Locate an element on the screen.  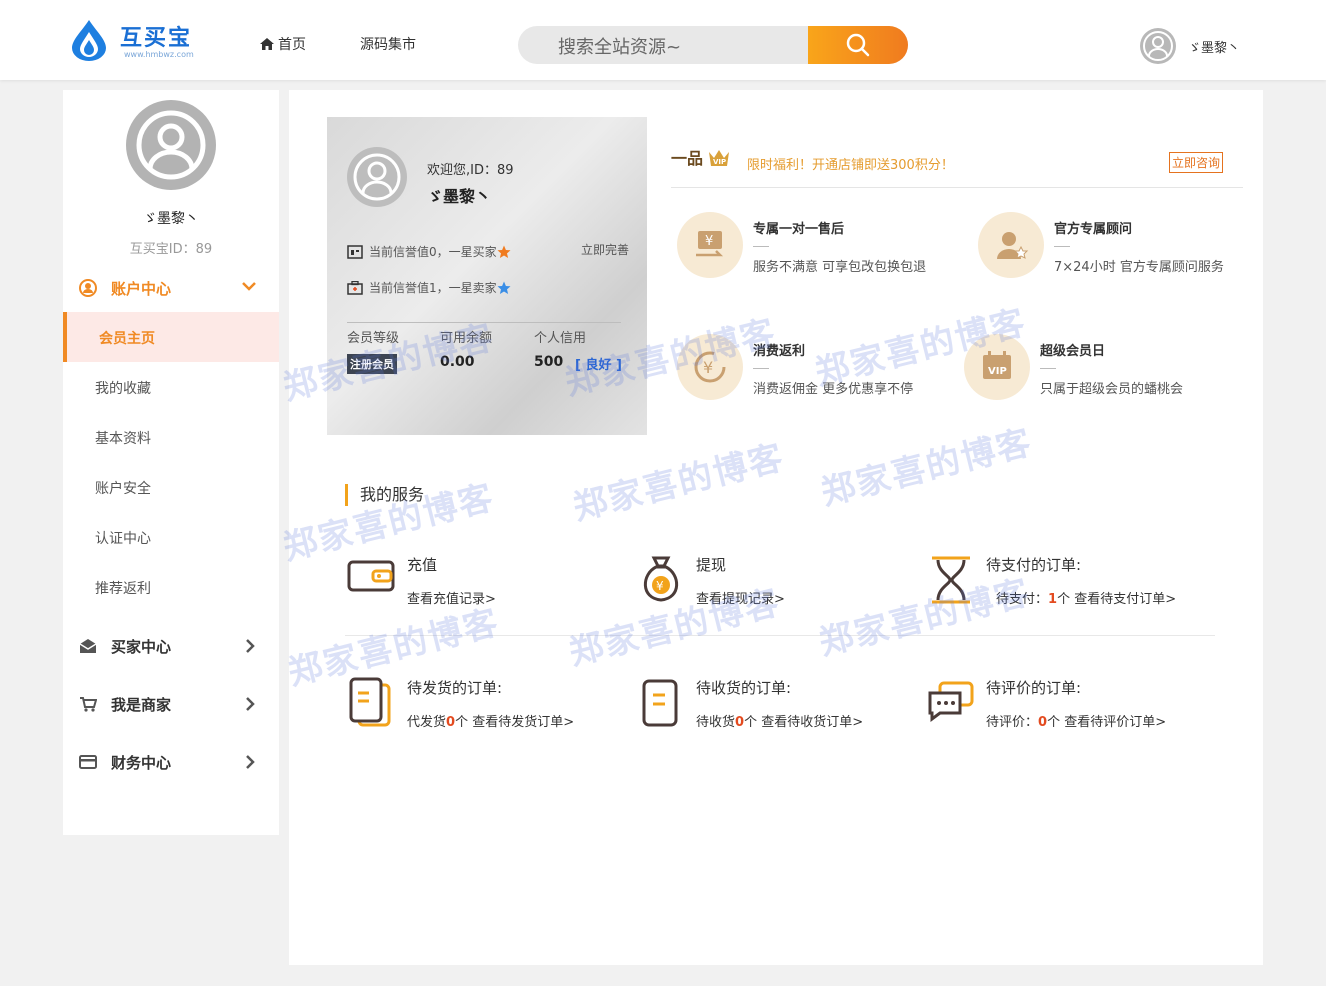
menu-finance-center: 财务中心 is located at coordinates (171, 762).